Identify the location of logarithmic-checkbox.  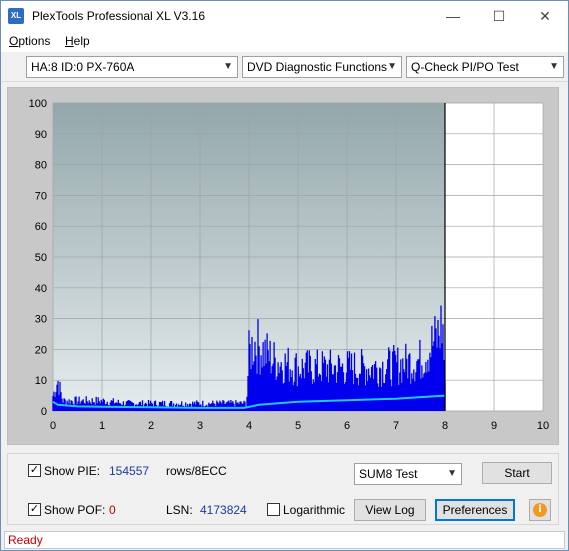
(273, 509).